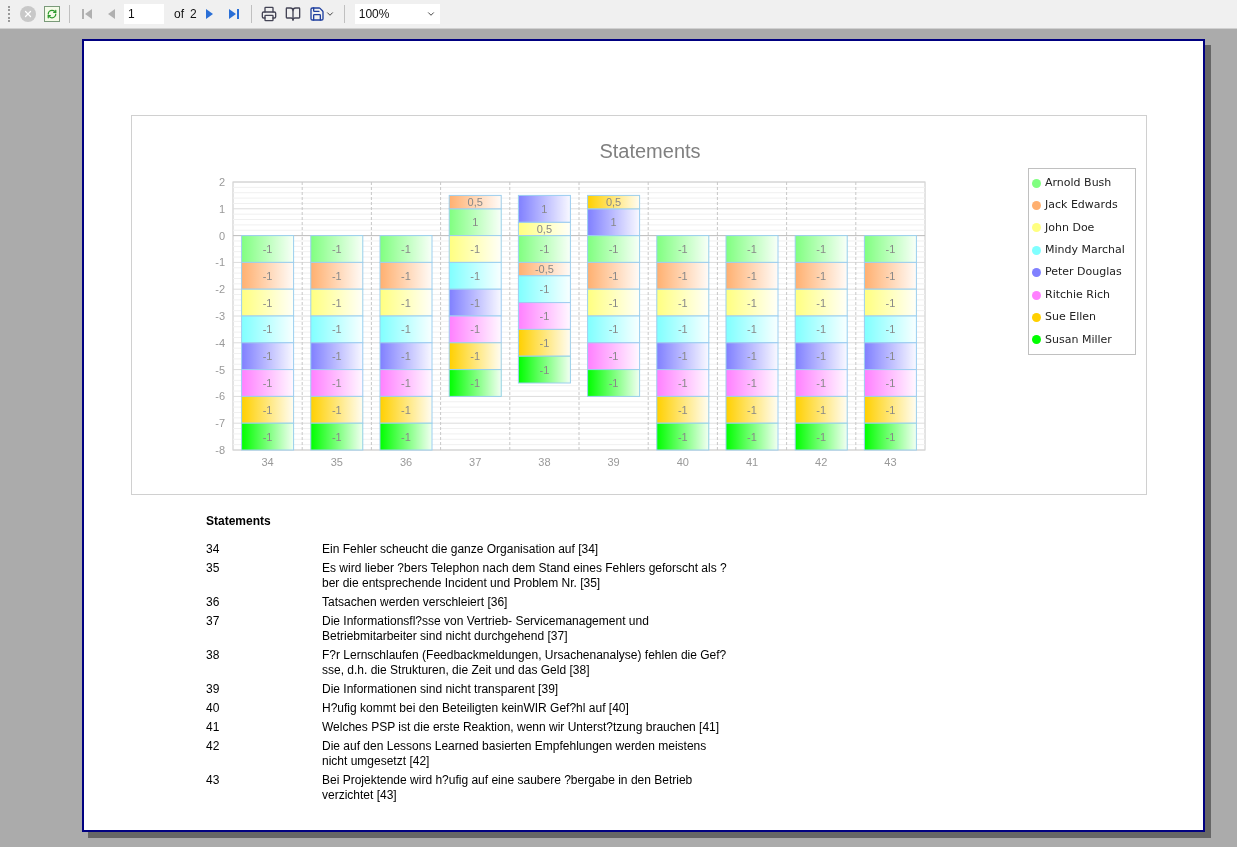 Image resolution: width=1237 pixels, height=847 pixels. What do you see at coordinates (144, 14) in the screenshot?
I see `page-number-field: 1` at bounding box center [144, 14].